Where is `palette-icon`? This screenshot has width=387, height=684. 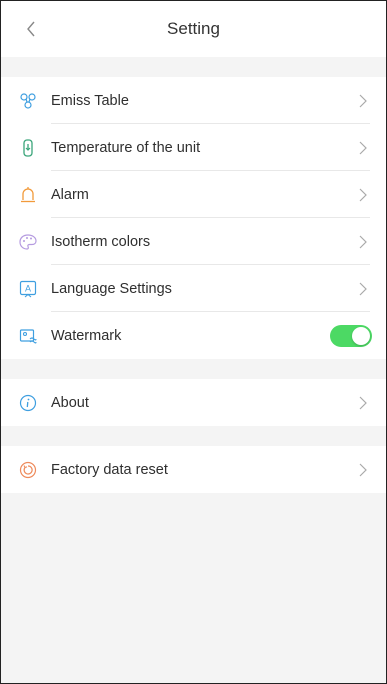 palette-icon is located at coordinates (28, 242).